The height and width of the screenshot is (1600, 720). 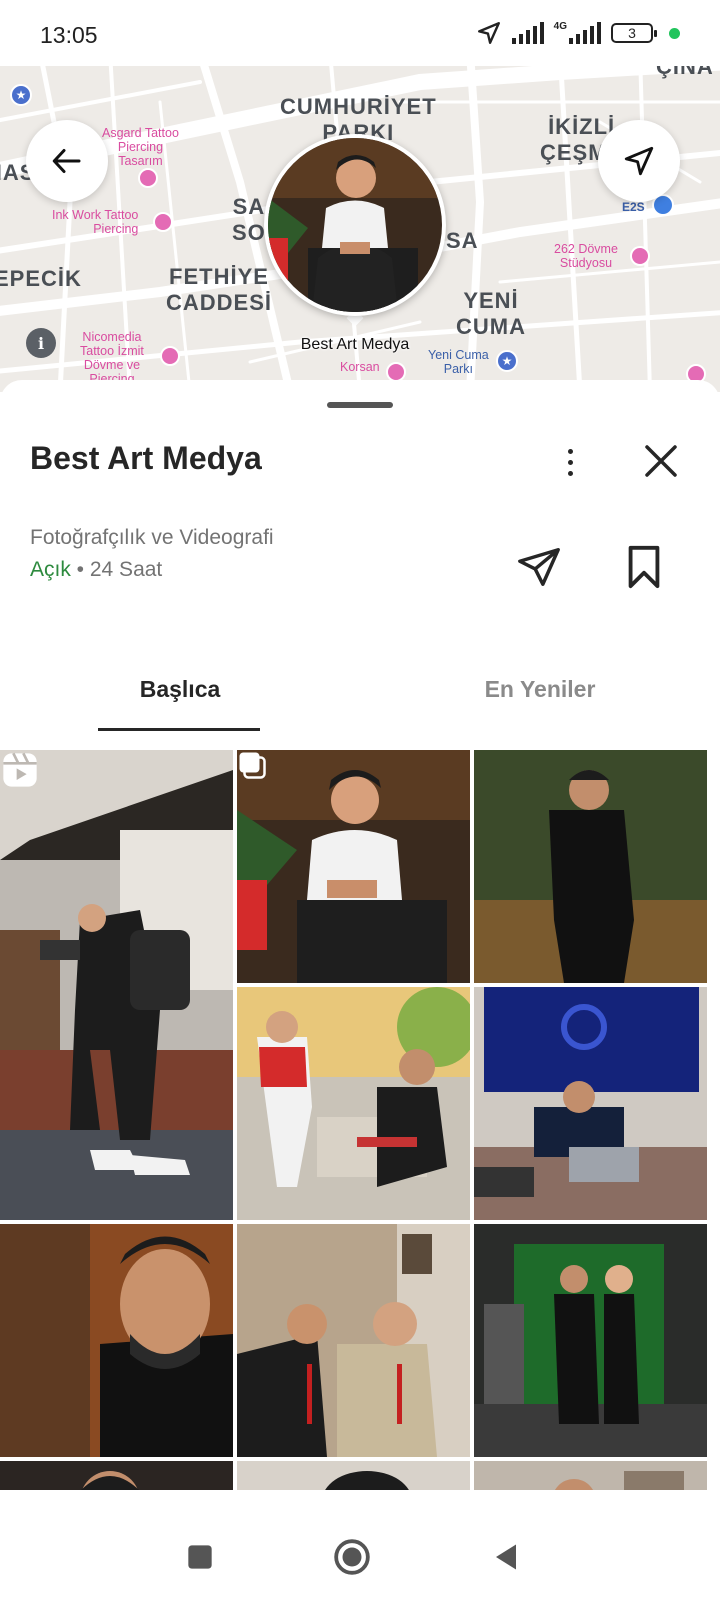 I want to click on active-tab-indicator, so click(x=179, y=729).